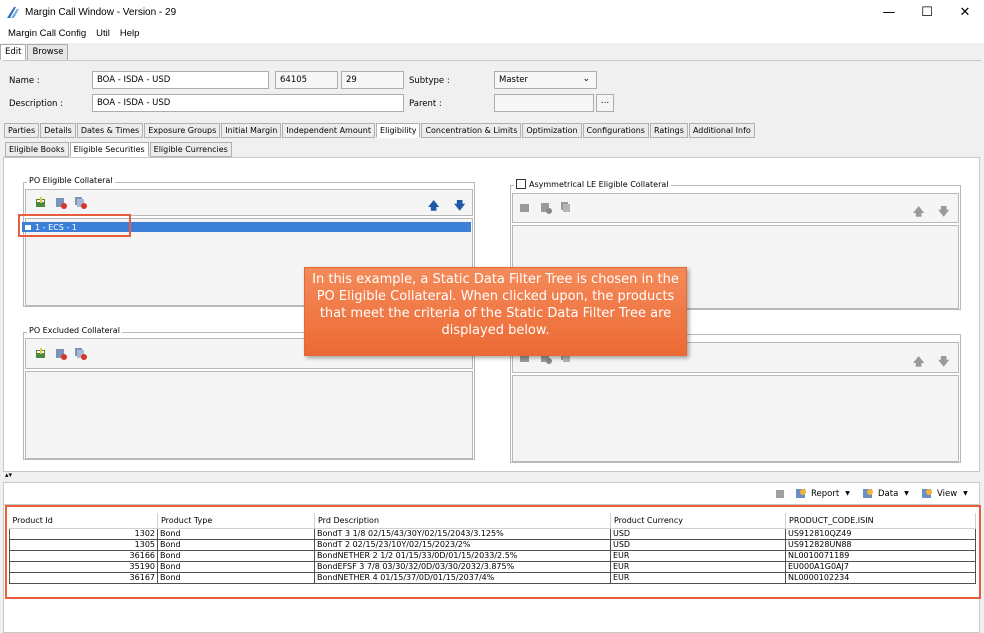  Describe the element at coordinates (825, 493) in the screenshot. I see `report-label: Report` at that location.